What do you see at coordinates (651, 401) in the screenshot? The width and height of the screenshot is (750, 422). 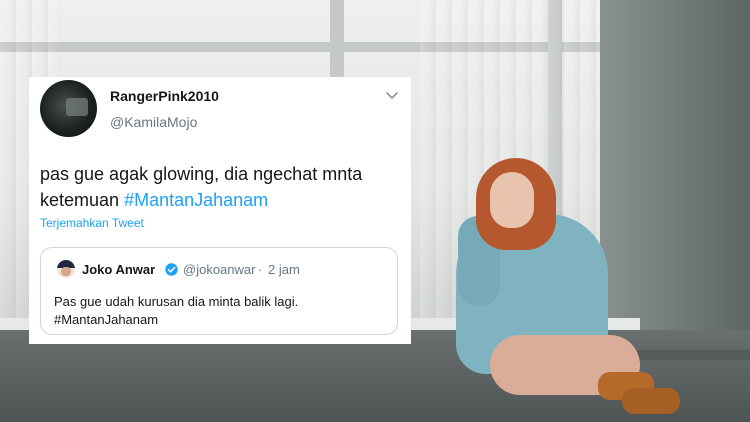 I see `woman-sock` at bounding box center [651, 401].